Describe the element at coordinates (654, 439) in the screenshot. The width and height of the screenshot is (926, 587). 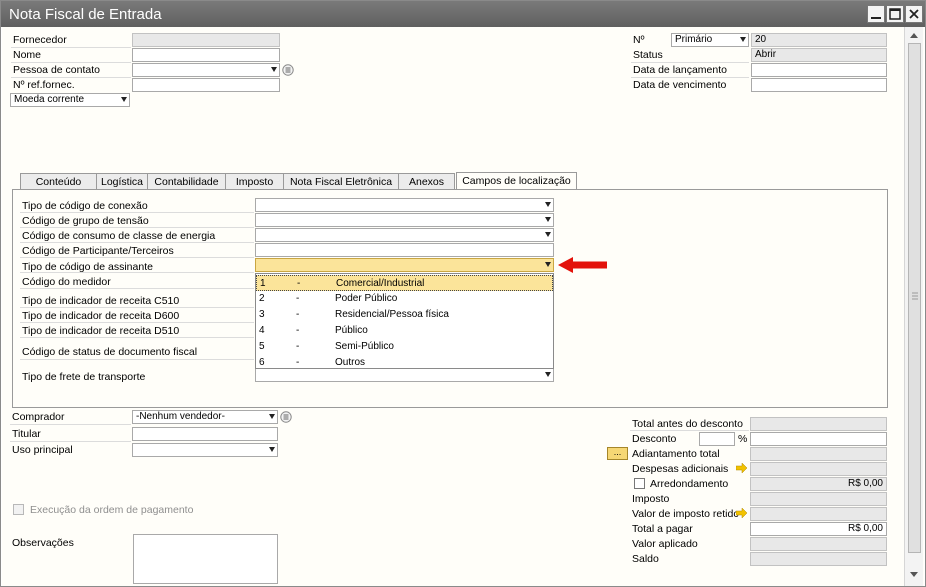
I see `desconto-label: Desconto` at that location.